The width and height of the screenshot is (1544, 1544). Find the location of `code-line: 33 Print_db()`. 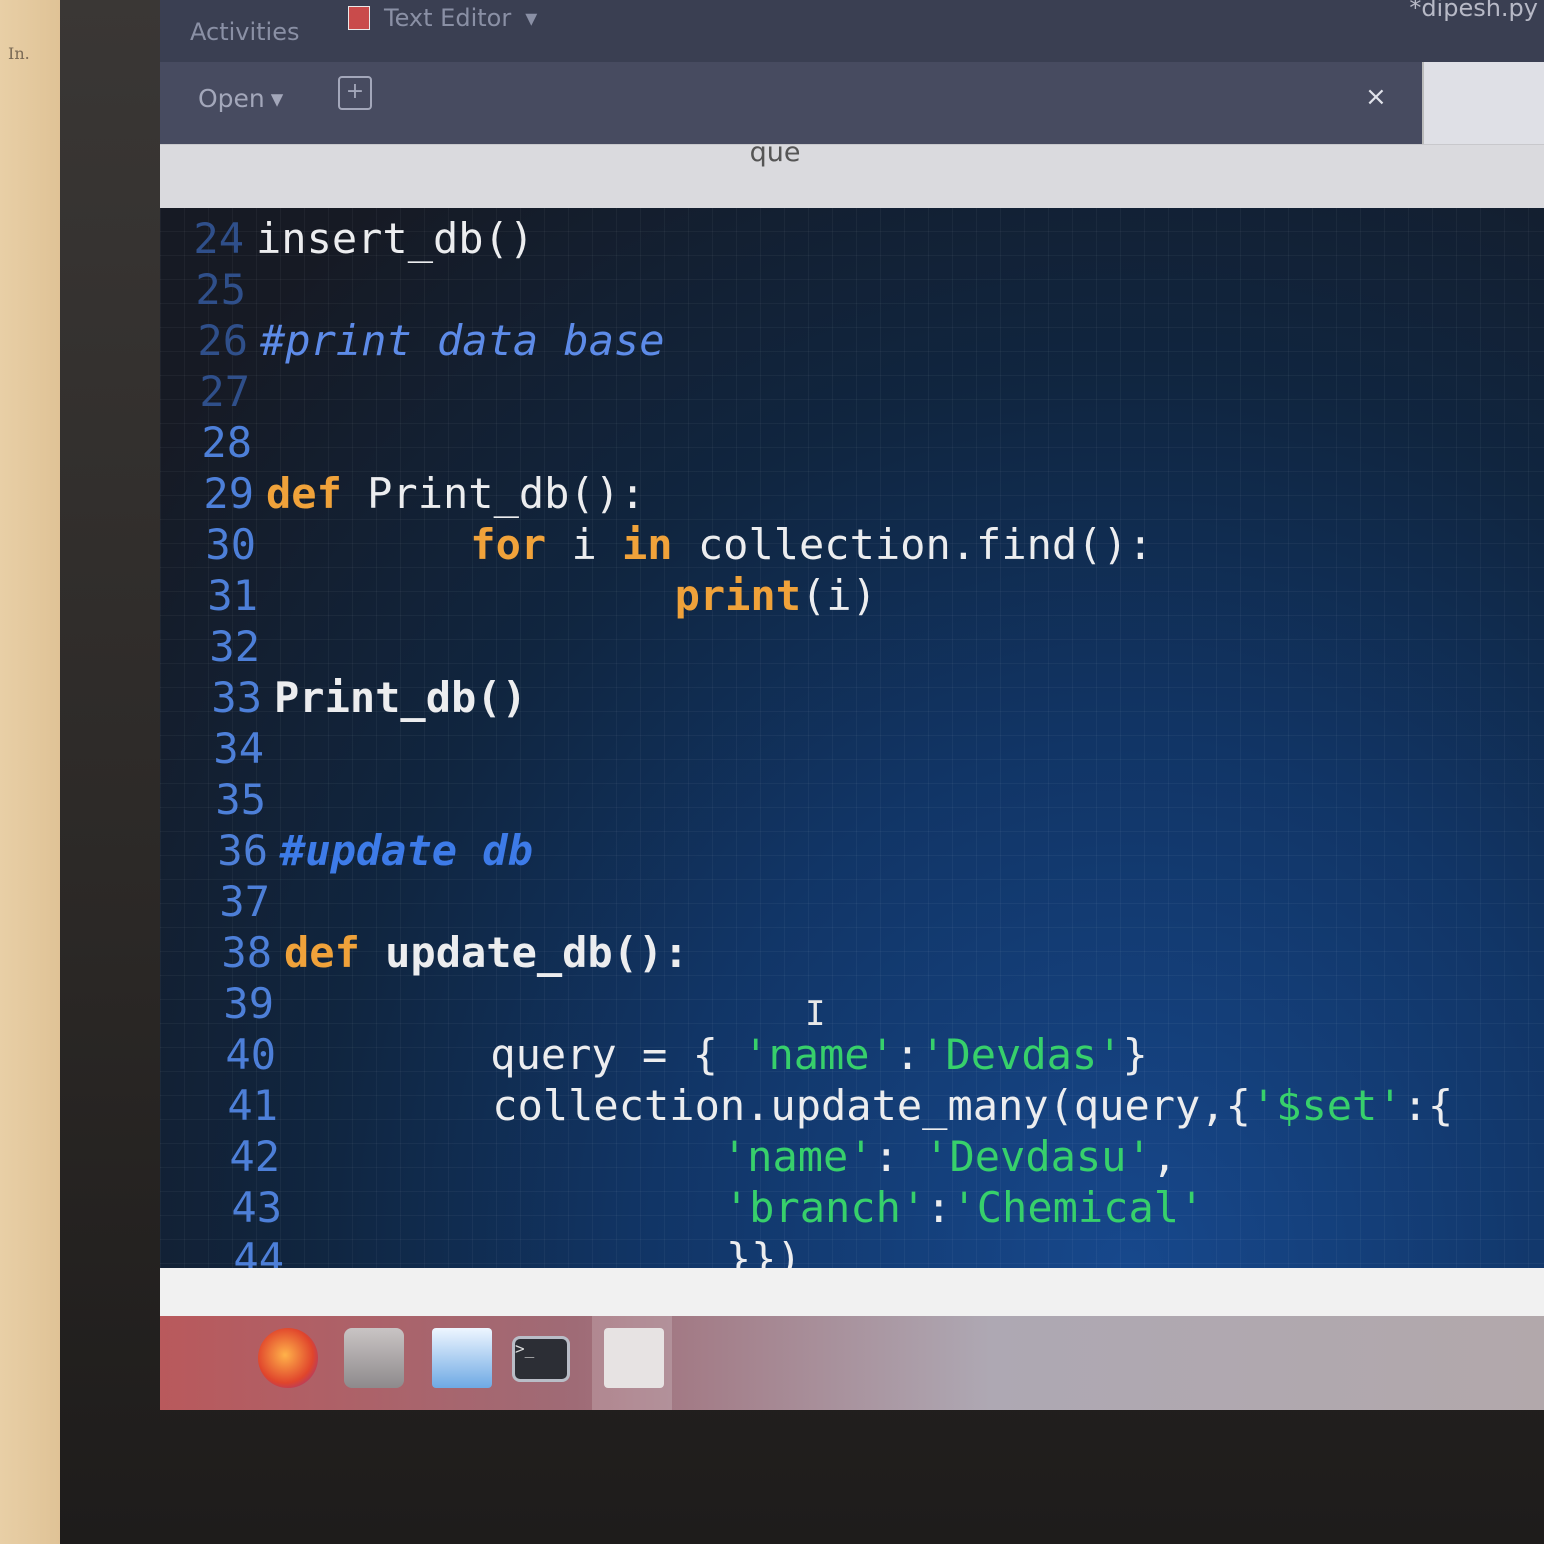

code-line: 33 Print_db() is located at coordinates (352, 697).